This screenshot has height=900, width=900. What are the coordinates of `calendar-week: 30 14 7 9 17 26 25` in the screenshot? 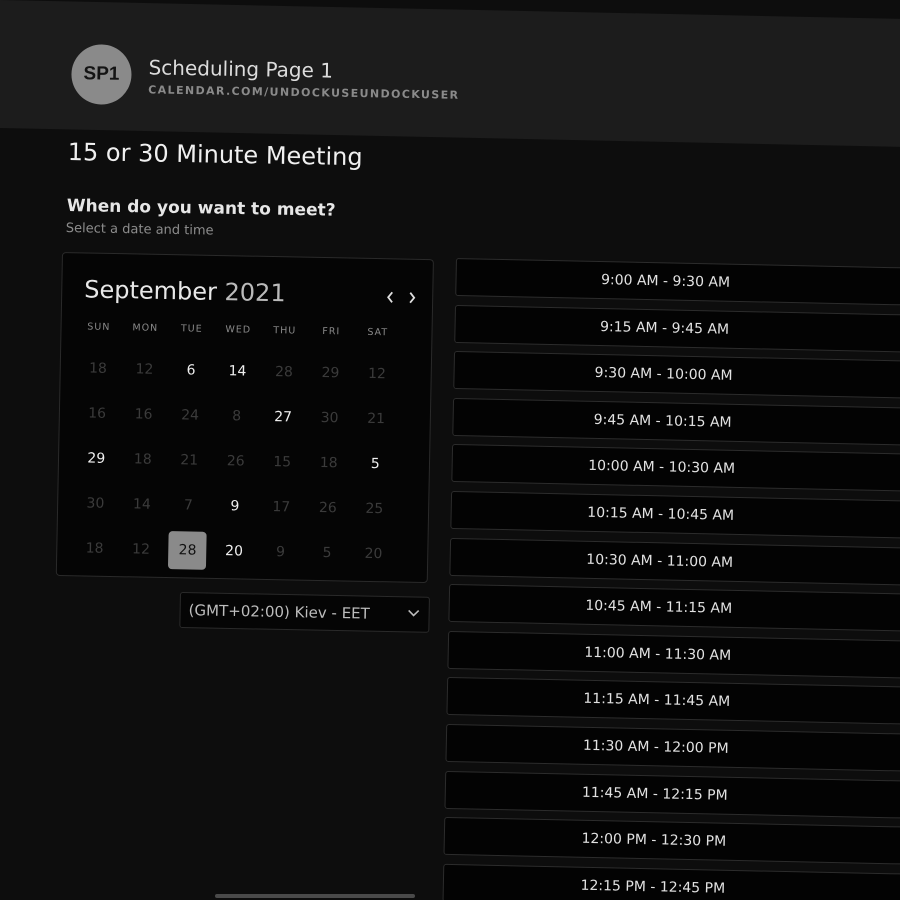 It's located at (235, 505).